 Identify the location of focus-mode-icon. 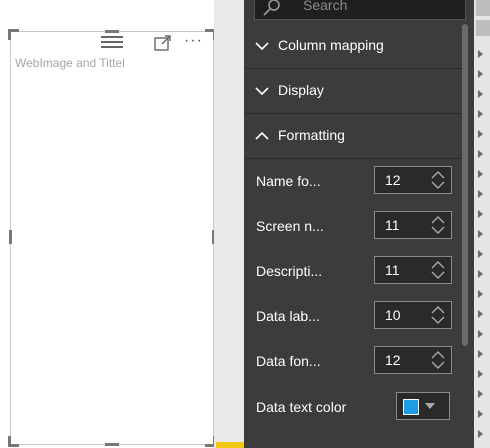
(163, 43).